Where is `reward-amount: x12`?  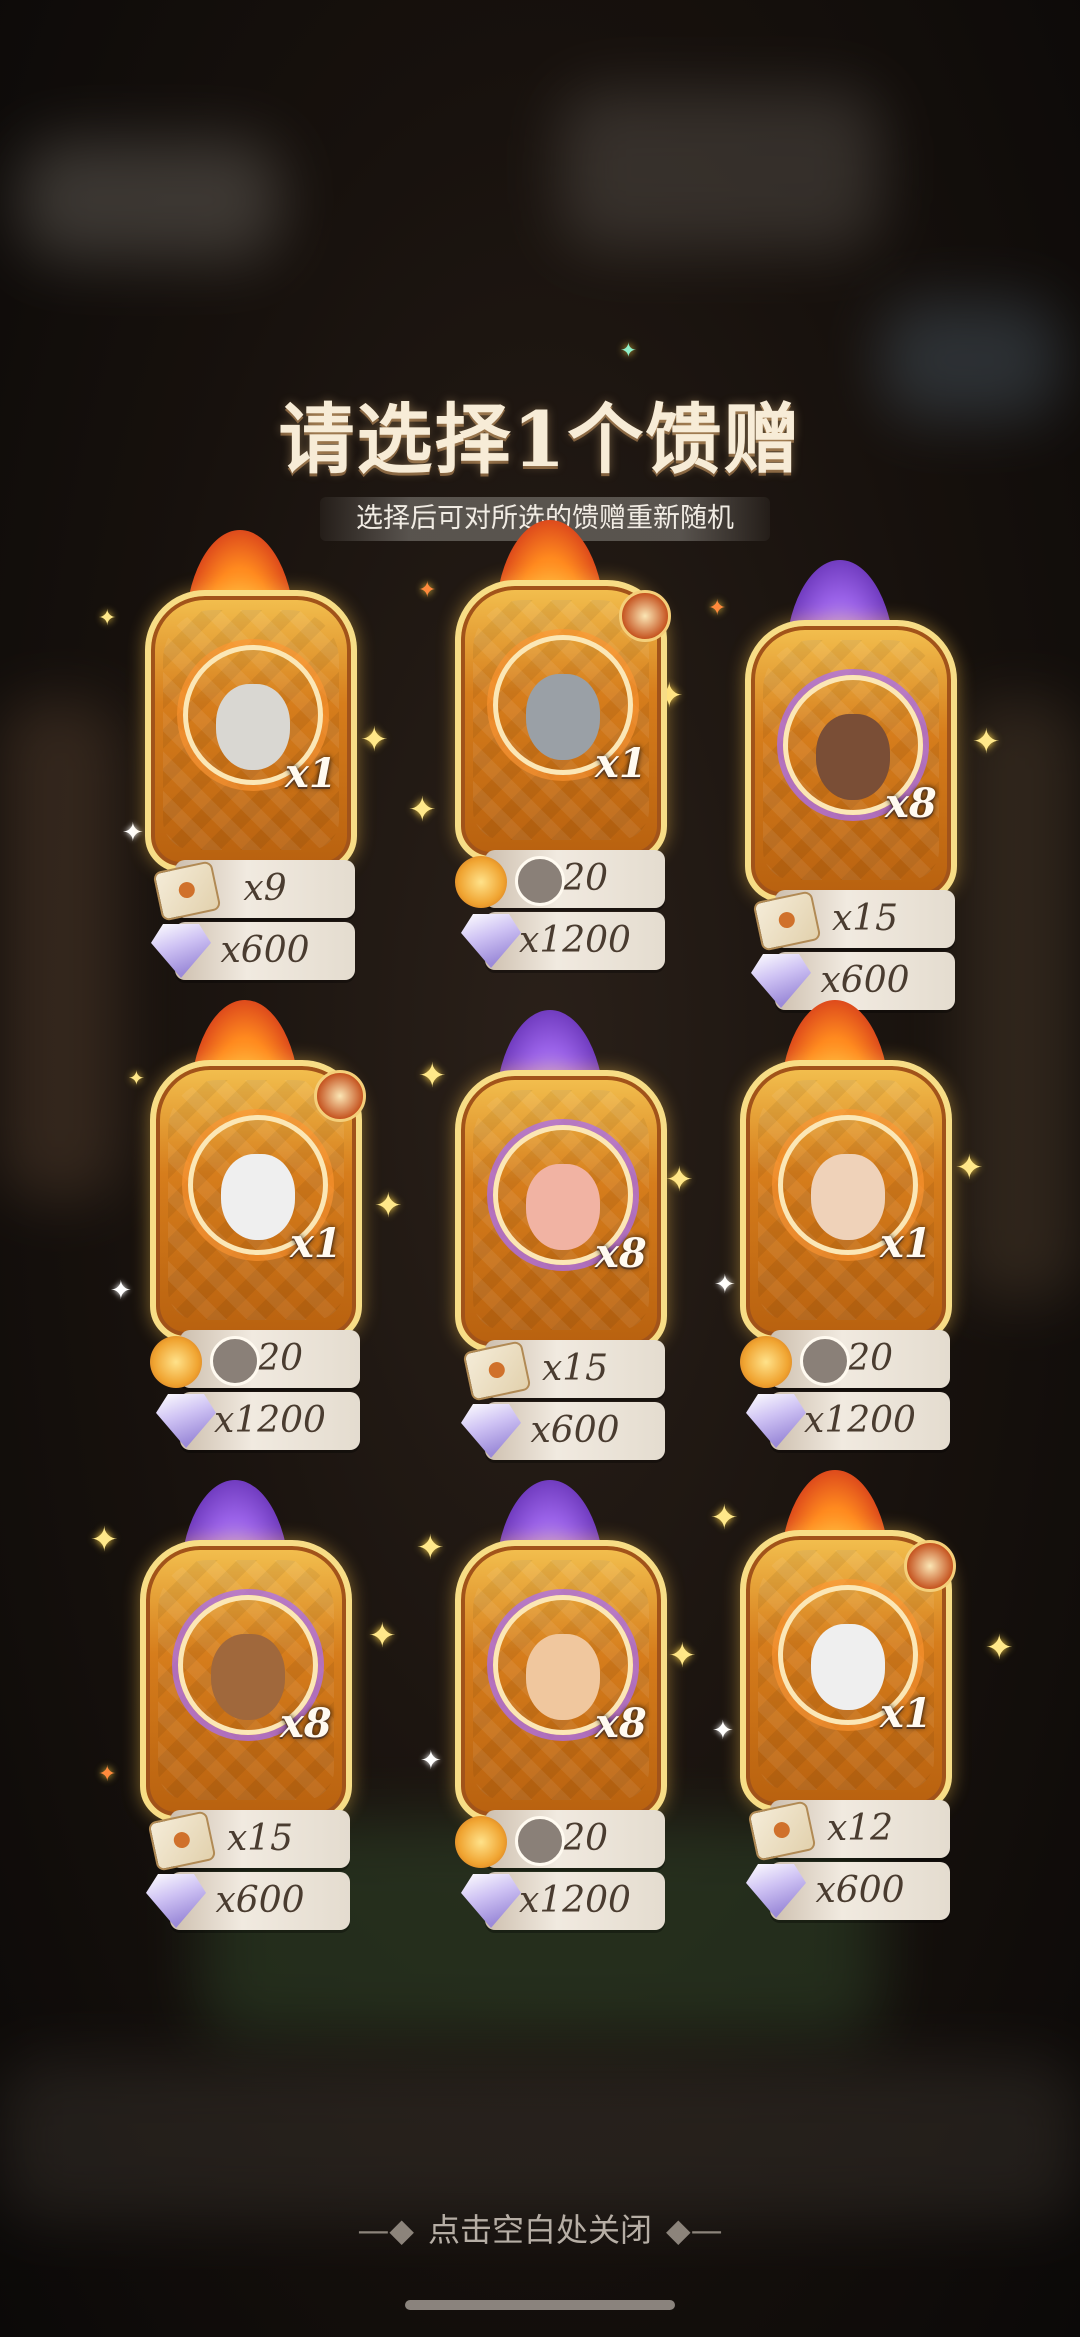
reward-amount: x12 is located at coordinates (860, 1828).